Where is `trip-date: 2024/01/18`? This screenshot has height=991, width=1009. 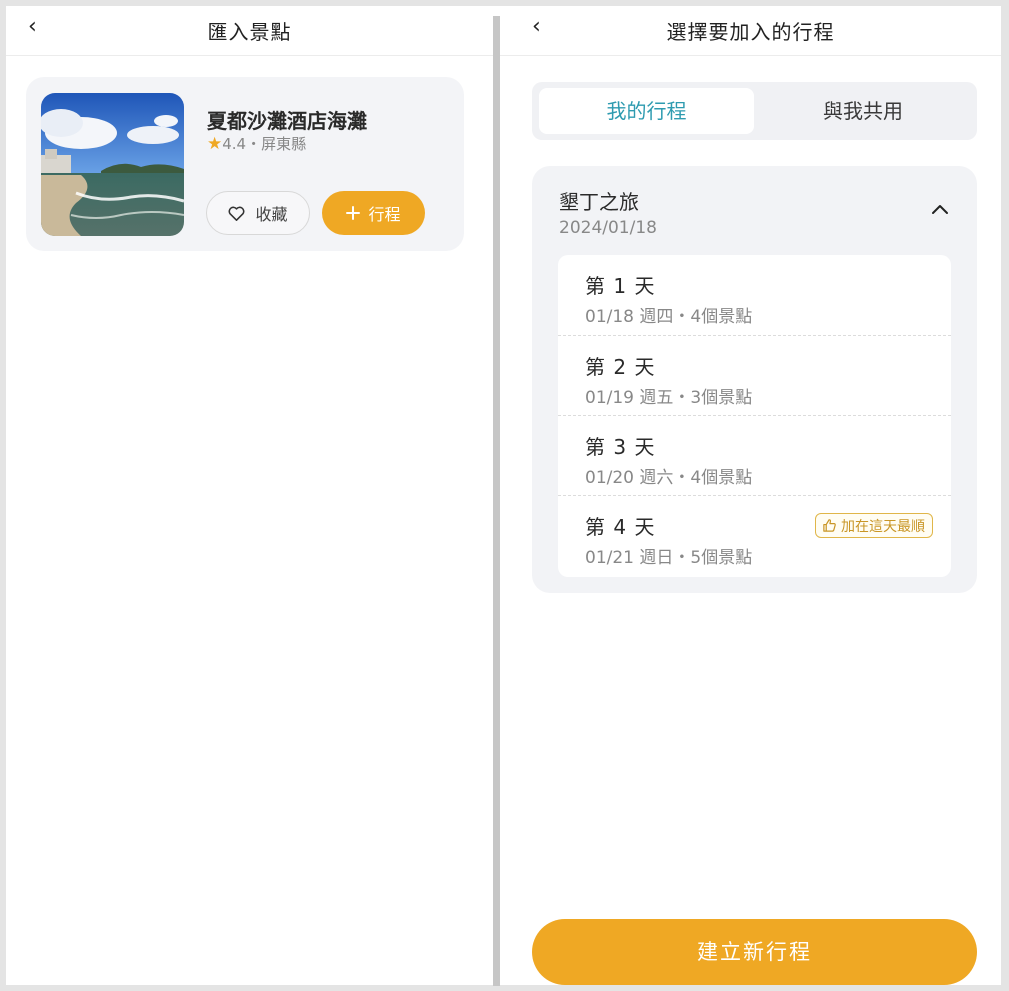 trip-date: 2024/01/18 is located at coordinates (608, 228).